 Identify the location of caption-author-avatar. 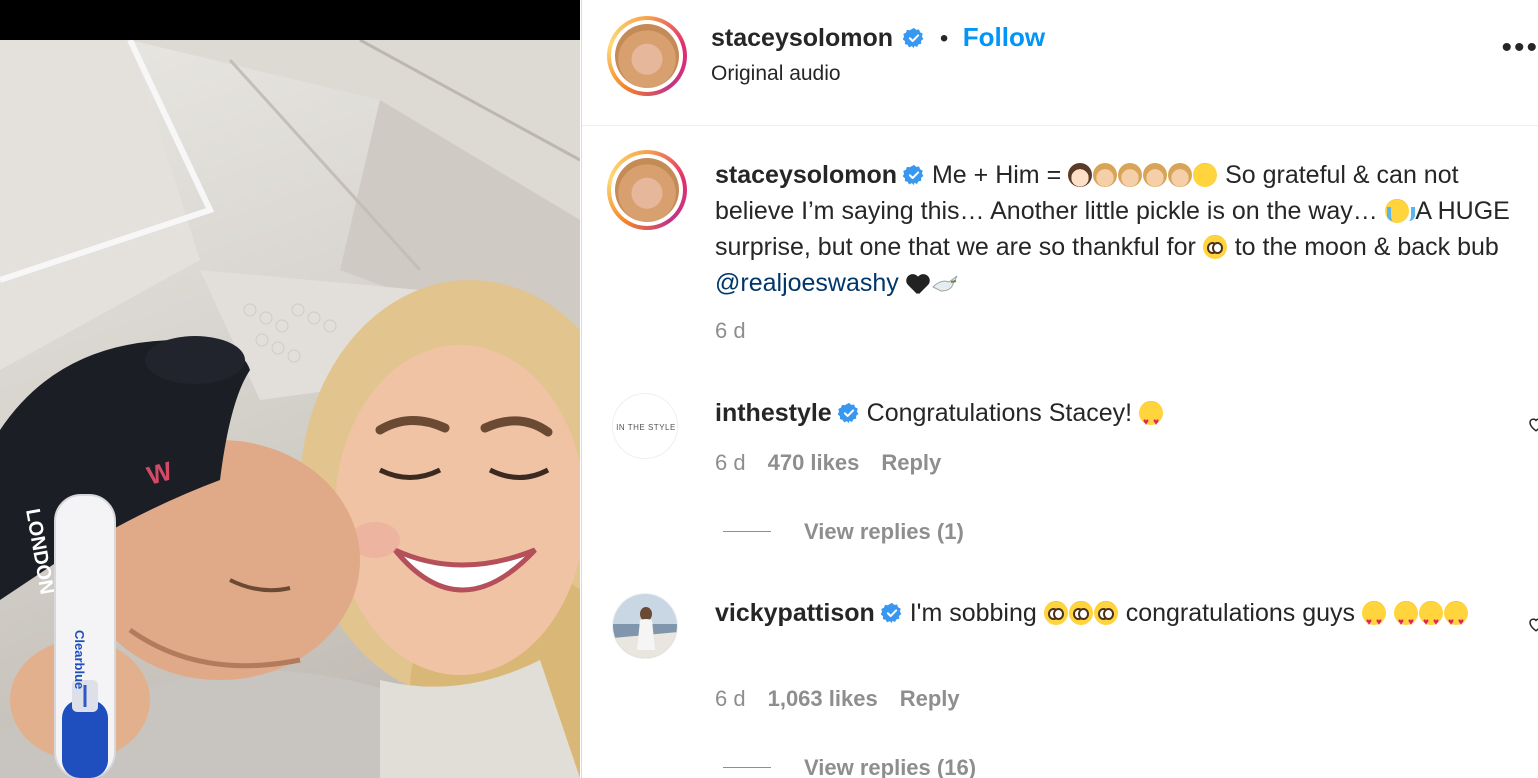
(647, 190).